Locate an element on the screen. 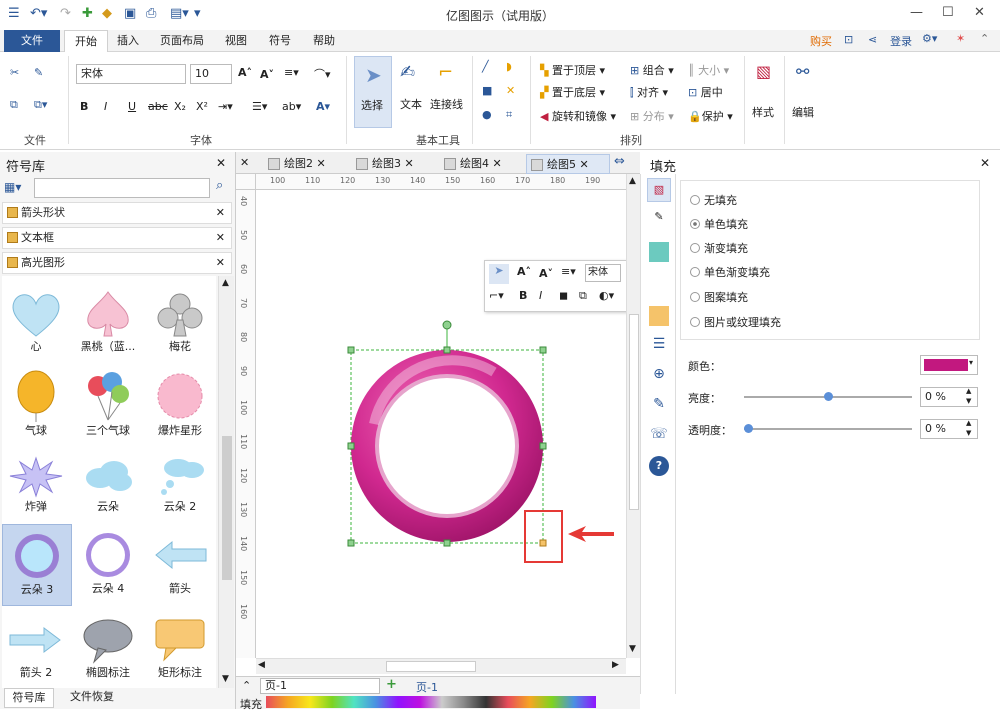 The height and width of the screenshot is (712, 1000). tab-view: 视图 is located at coordinates (236, 41).